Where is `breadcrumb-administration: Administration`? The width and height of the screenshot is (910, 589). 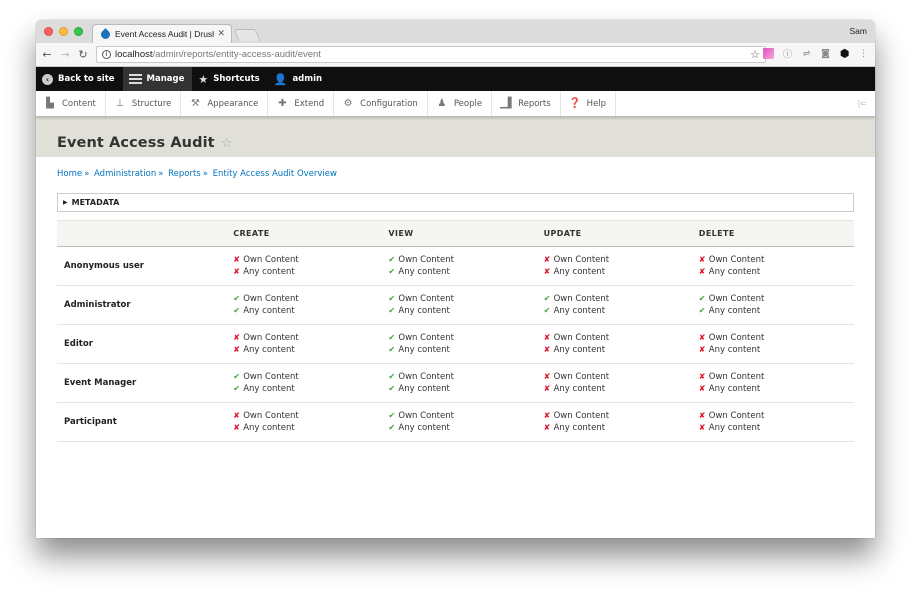
breadcrumb-administration: Administration is located at coordinates (125, 174).